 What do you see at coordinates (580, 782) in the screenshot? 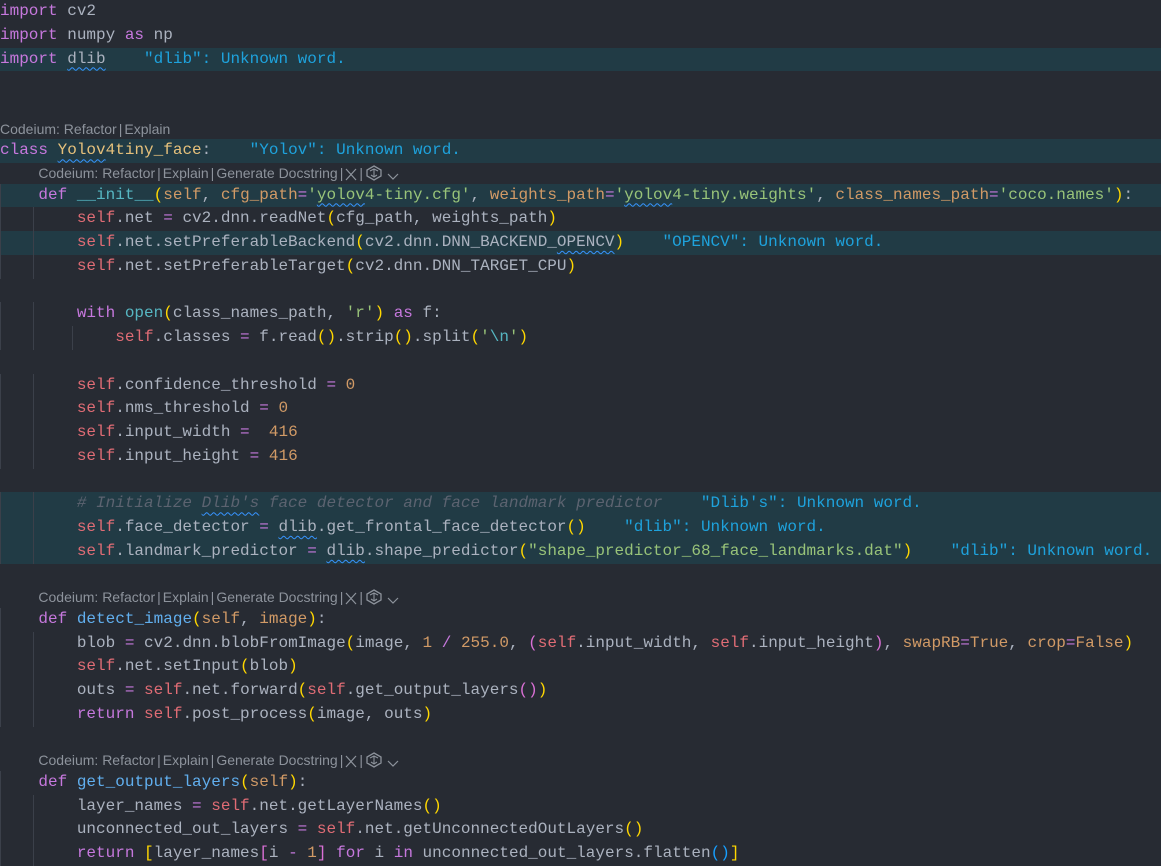
I see `code-line: def get_output_layers(self):` at bounding box center [580, 782].